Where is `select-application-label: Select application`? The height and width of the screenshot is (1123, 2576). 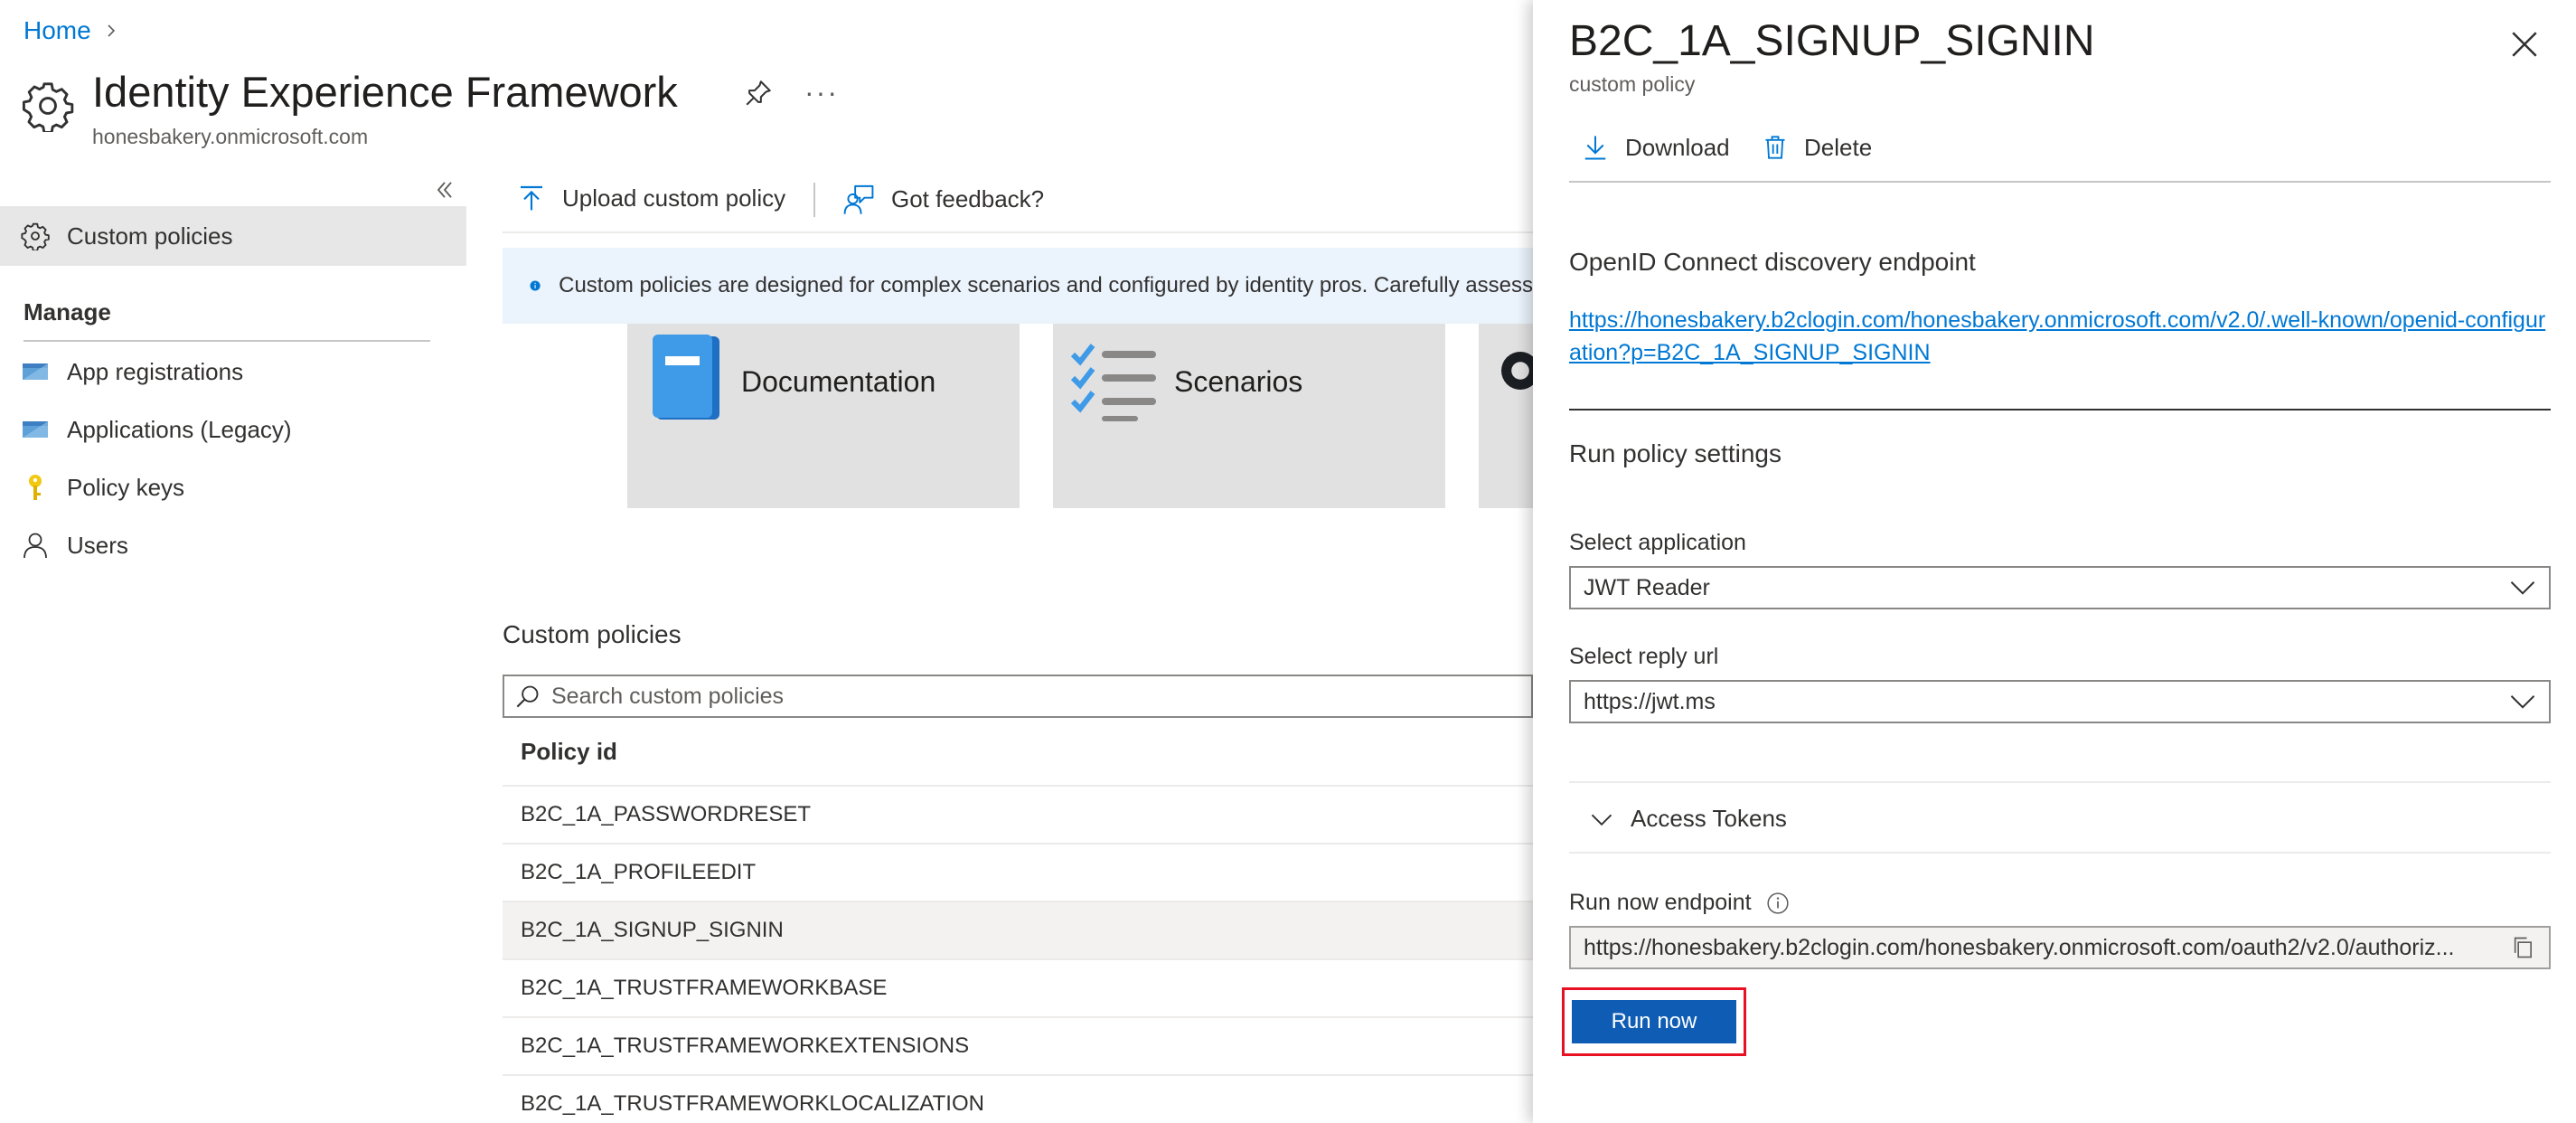
select-application-label: Select application is located at coordinates (1657, 542).